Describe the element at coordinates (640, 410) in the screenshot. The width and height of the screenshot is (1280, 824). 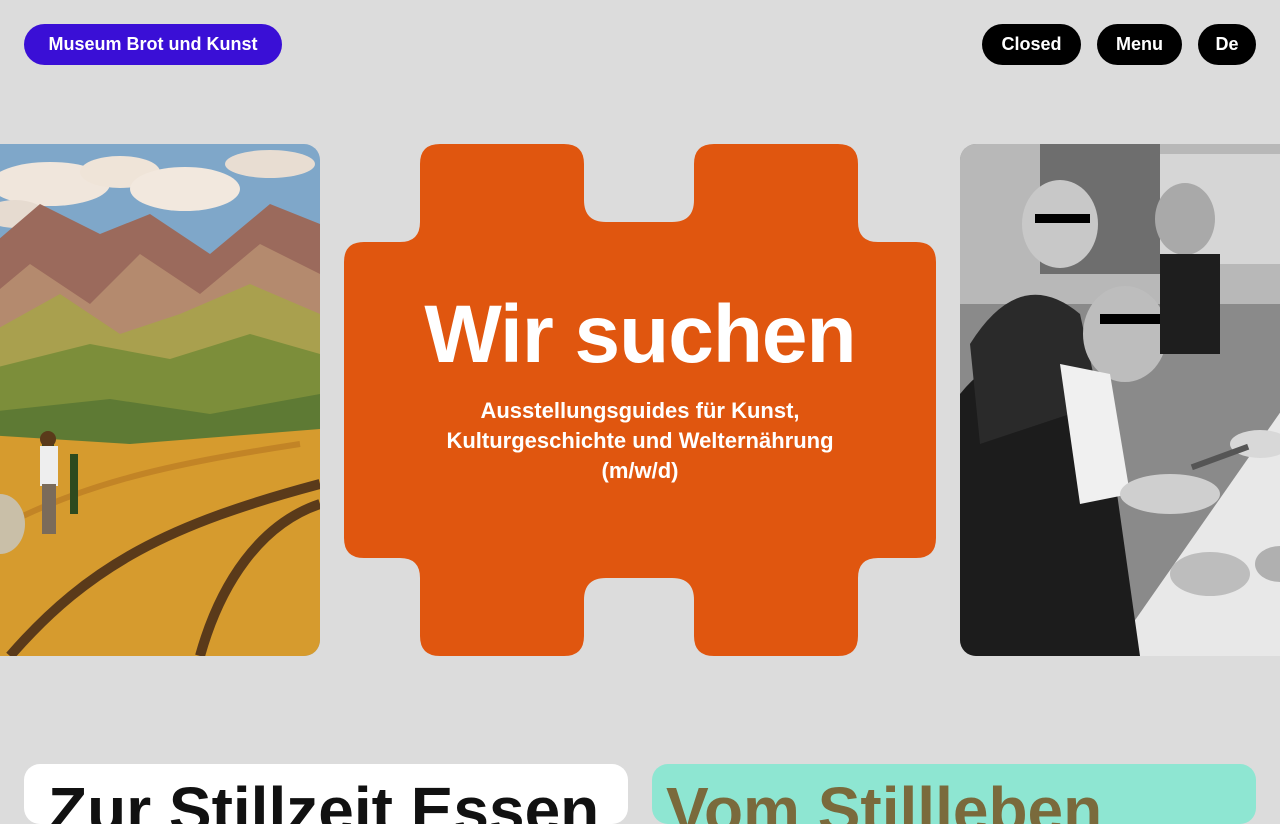
I see `hero-subtitle-line: Ausstellungsguides für Kunst,` at that location.